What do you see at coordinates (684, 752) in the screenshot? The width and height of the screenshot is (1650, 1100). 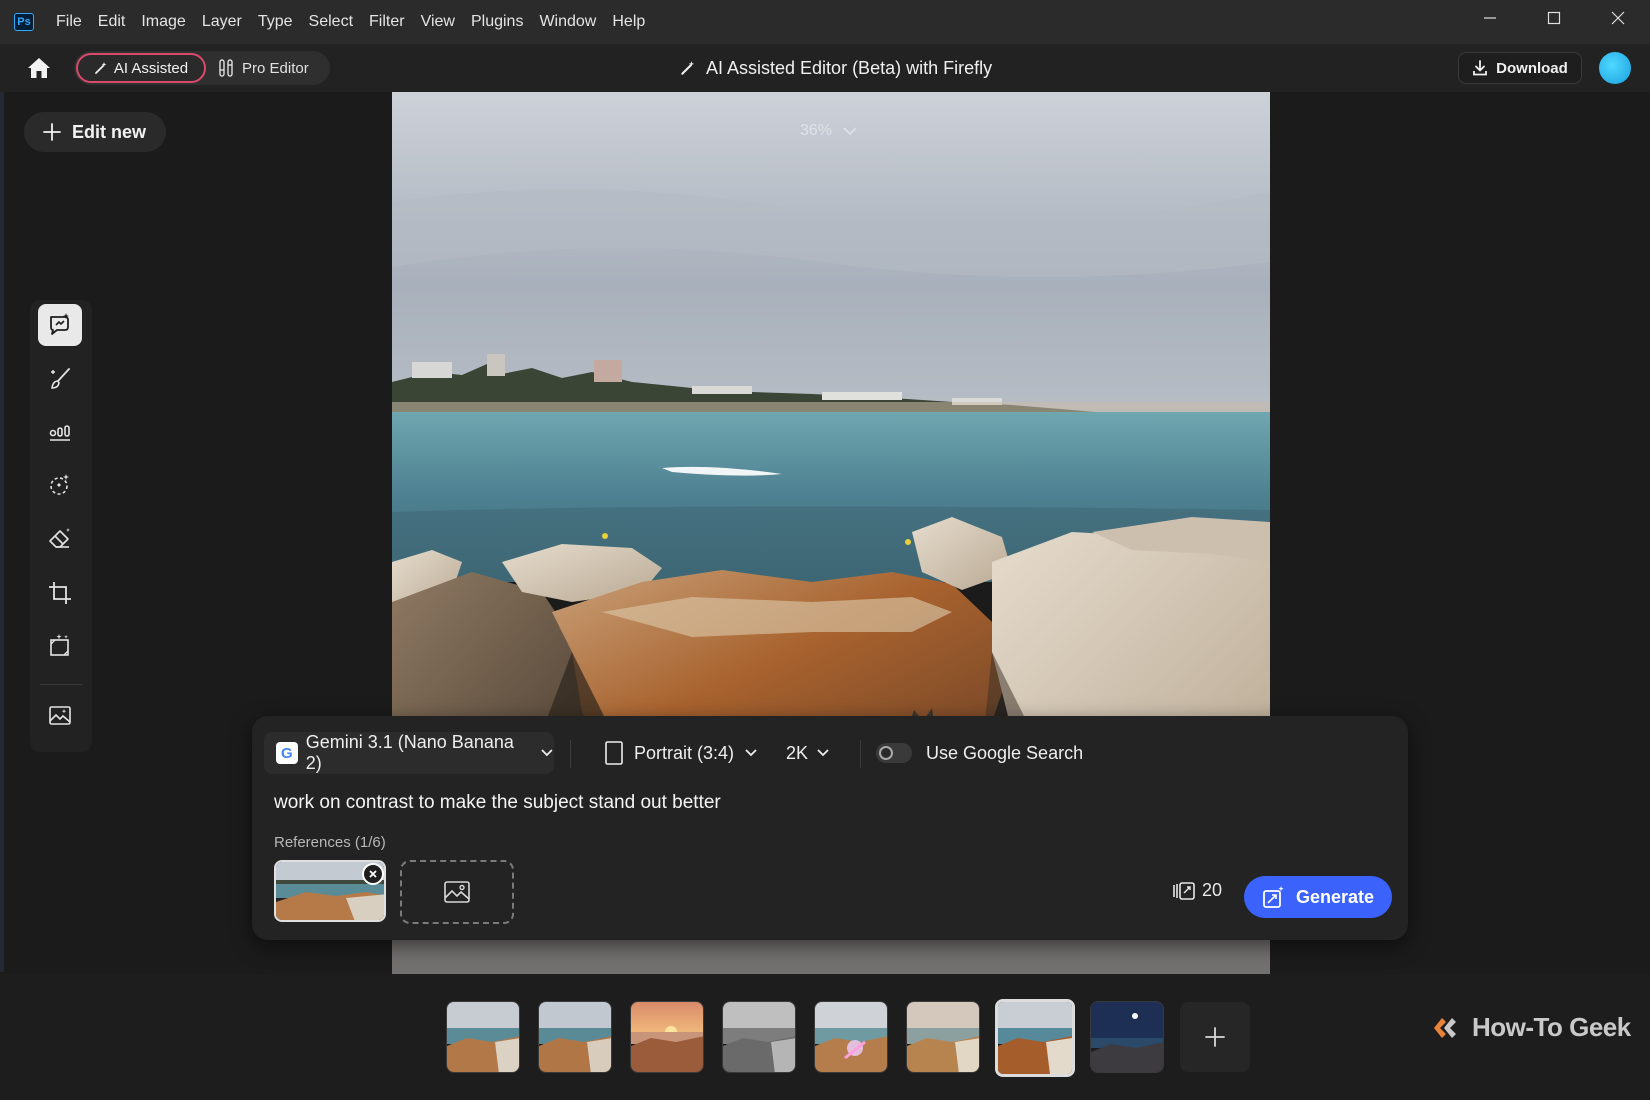 I see `aspect-ratio-label: Portrait (3:4)` at bounding box center [684, 752].